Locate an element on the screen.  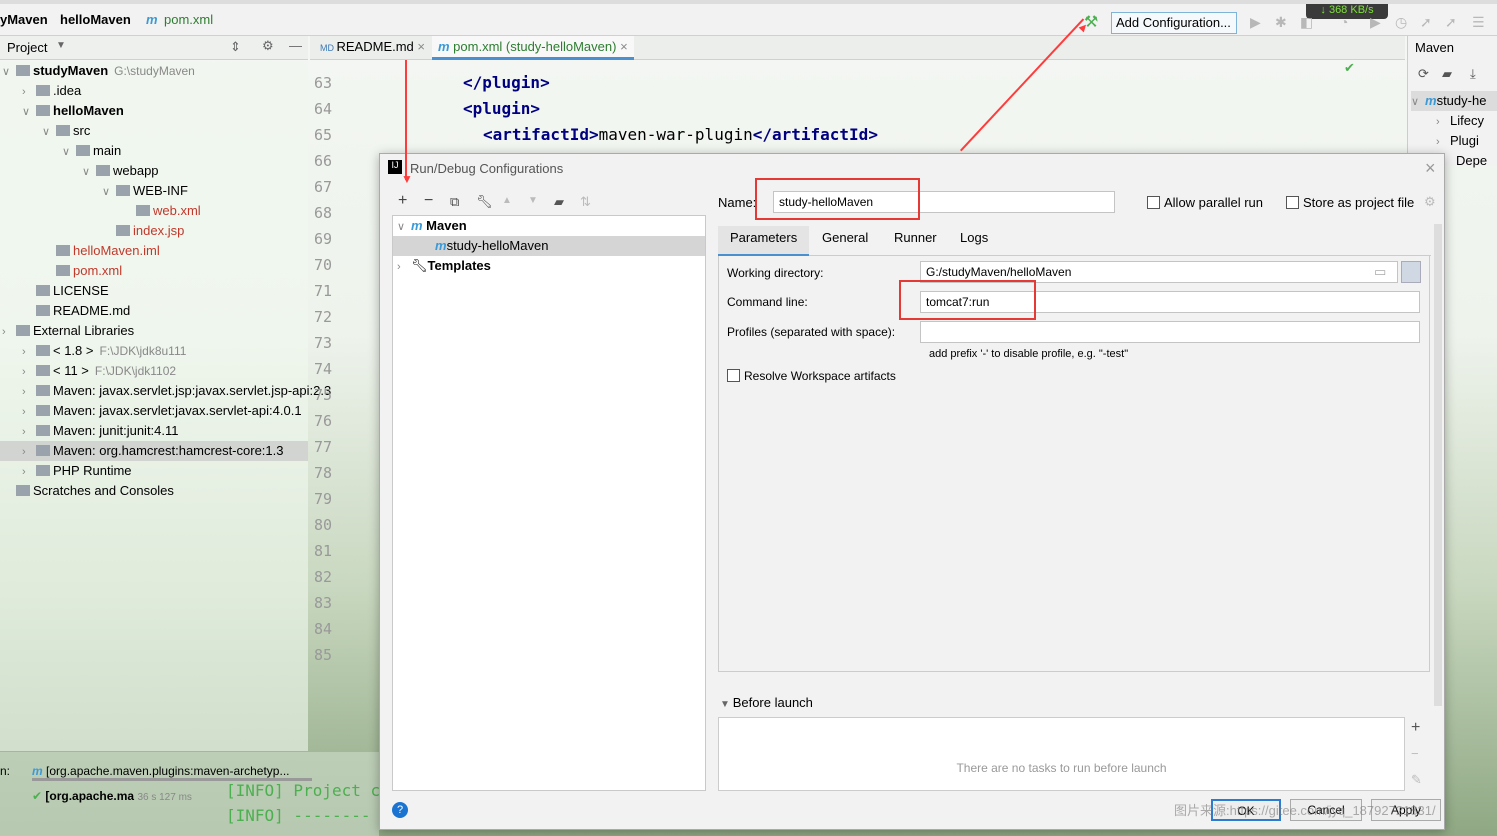
profiles-input is located at coordinates (1170, 332).